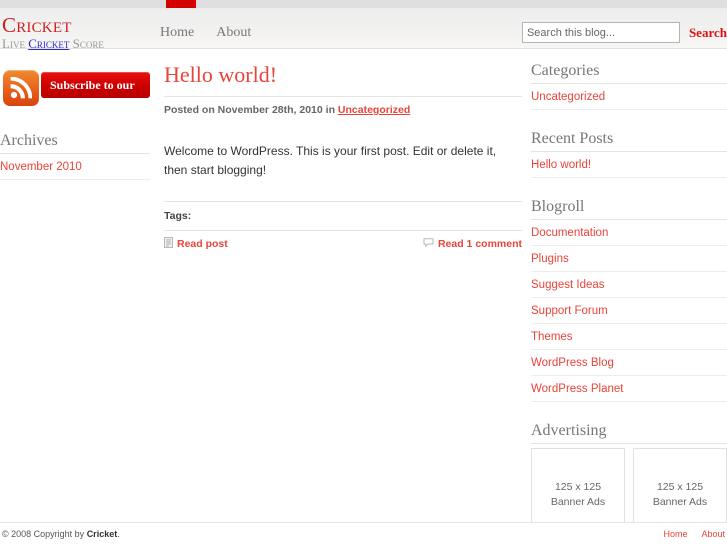 This screenshot has width=727, height=545. I want to click on list-item: November 2010, so click(75, 167).